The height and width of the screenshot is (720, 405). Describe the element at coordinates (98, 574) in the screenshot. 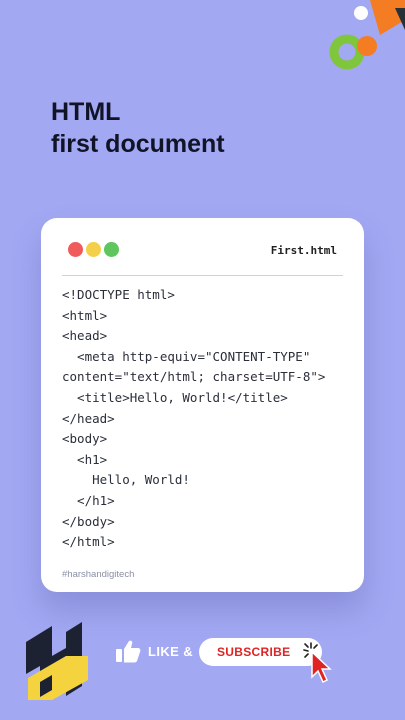

I see `hashtag-label: #harshandigitech` at that location.